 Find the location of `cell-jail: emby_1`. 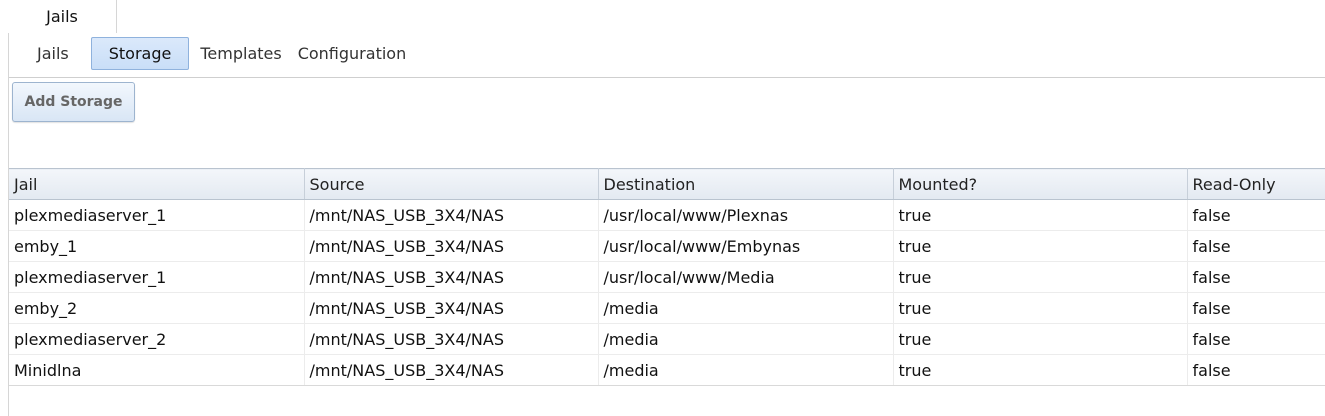

cell-jail: emby_1 is located at coordinates (157, 246).